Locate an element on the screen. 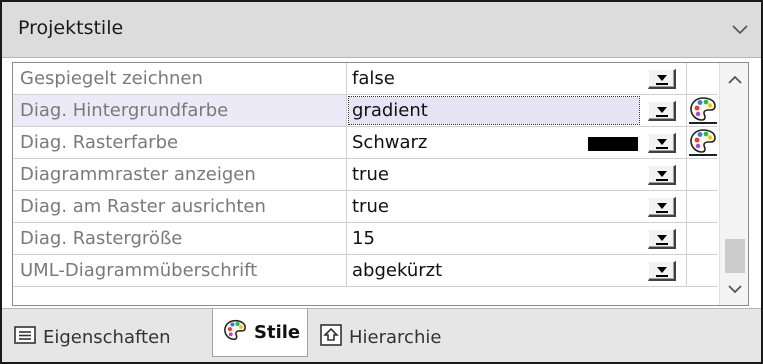 This screenshot has width=763, height=364. property-row: Diag. Rastergröße 15 is located at coordinates (365, 239).